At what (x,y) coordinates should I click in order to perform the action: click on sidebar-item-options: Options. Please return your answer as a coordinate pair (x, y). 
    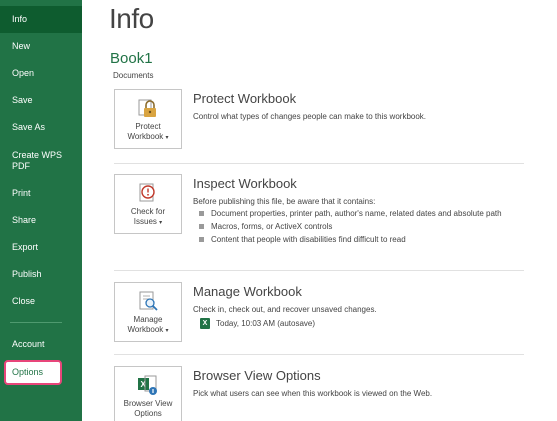
    Looking at the image, I should click on (41, 372).